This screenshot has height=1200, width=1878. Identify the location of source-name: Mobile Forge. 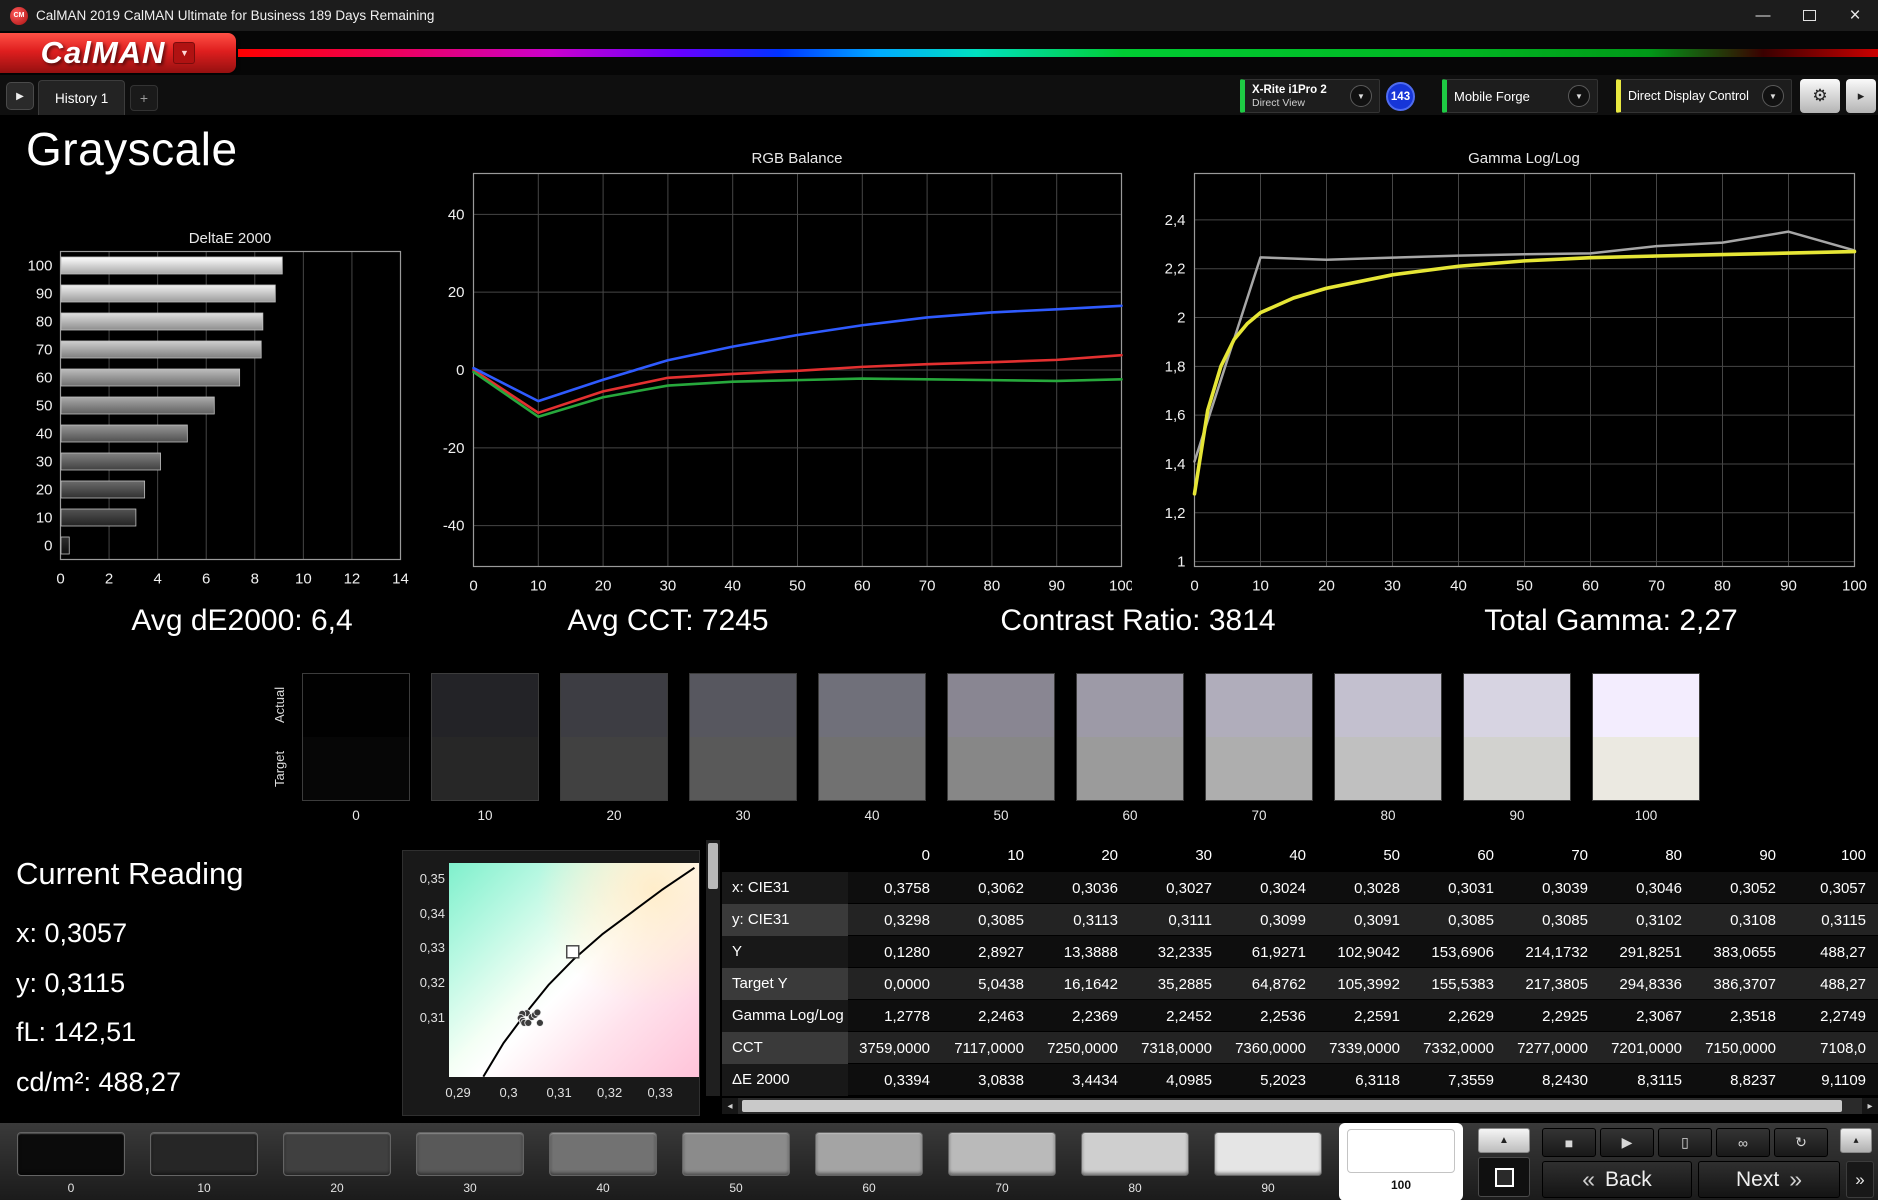
(1492, 96).